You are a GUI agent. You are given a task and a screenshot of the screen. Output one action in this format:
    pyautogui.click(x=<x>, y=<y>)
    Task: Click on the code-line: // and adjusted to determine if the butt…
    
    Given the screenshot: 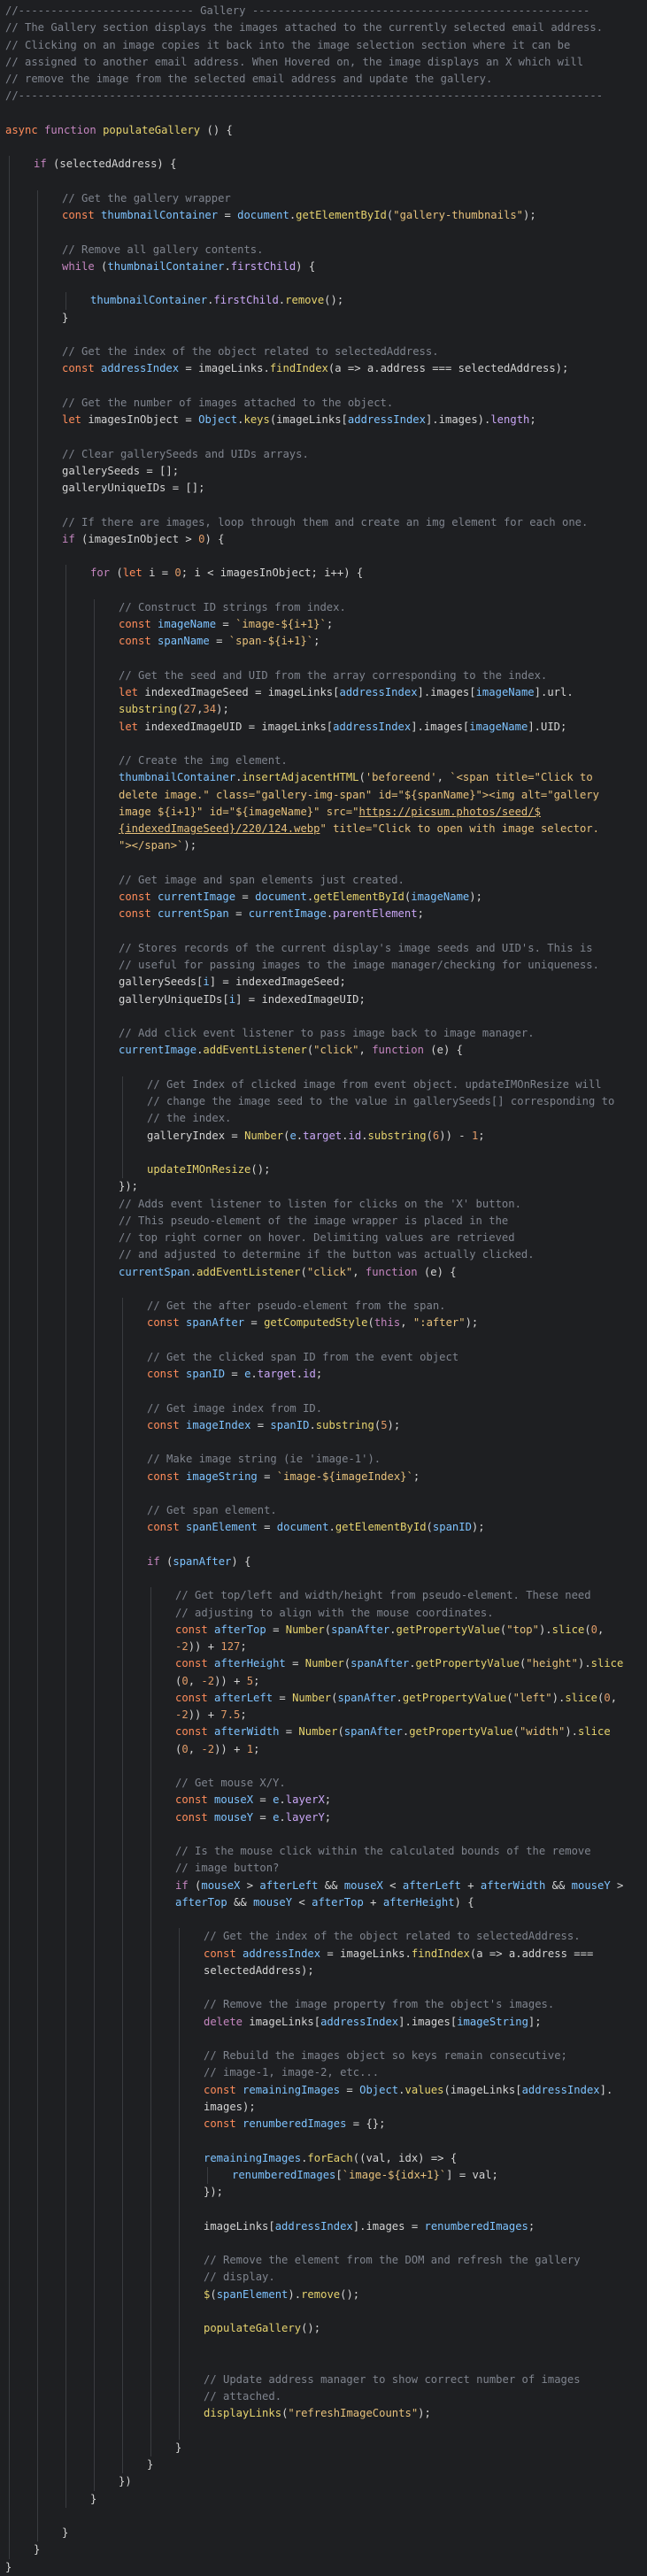 What is the action you would take?
    pyautogui.click(x=323, y=1254)
    